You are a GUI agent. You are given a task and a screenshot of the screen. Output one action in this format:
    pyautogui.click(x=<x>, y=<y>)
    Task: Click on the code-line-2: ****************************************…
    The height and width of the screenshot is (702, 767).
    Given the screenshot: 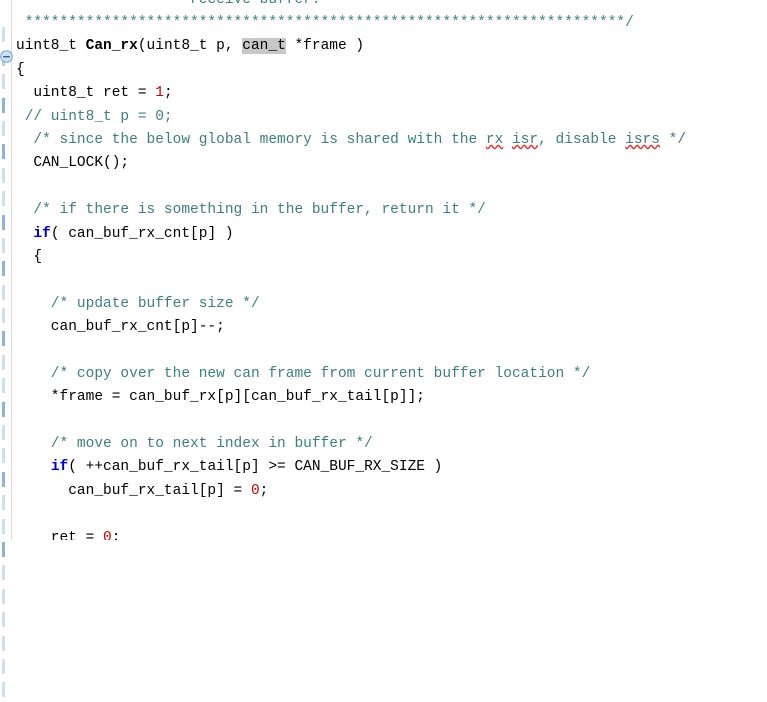 What is the action you would take?
    pyautogui.click(x=389, y=23)
    